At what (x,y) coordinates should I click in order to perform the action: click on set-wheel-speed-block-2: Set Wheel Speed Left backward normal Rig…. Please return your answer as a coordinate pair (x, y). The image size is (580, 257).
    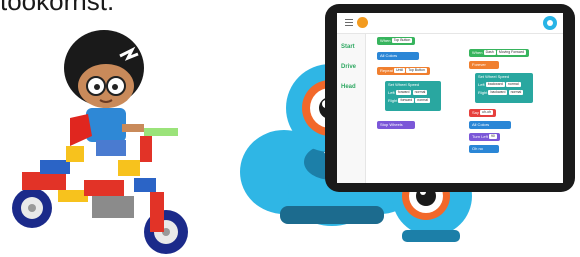
    Looking at the image, I should click on (504, 88).